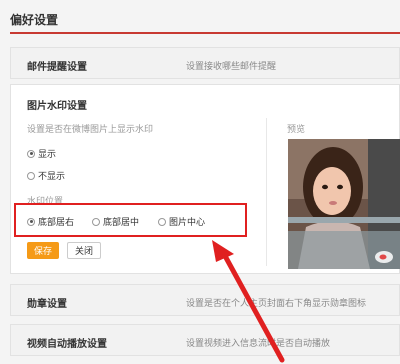  I want to click on email-settings-label: 邮件提醒设置, so click(57, 67).